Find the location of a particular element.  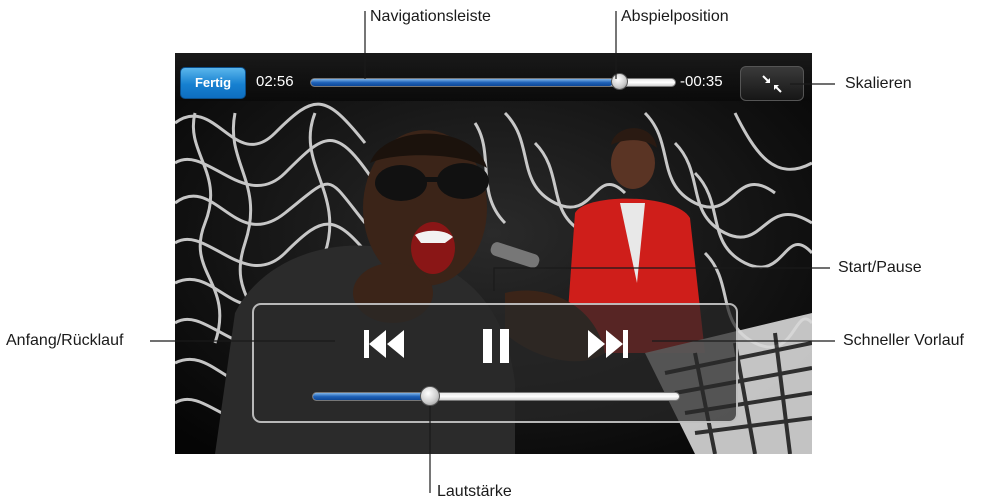

callout-scale: Skalieren is located at coordinates (878, 83).